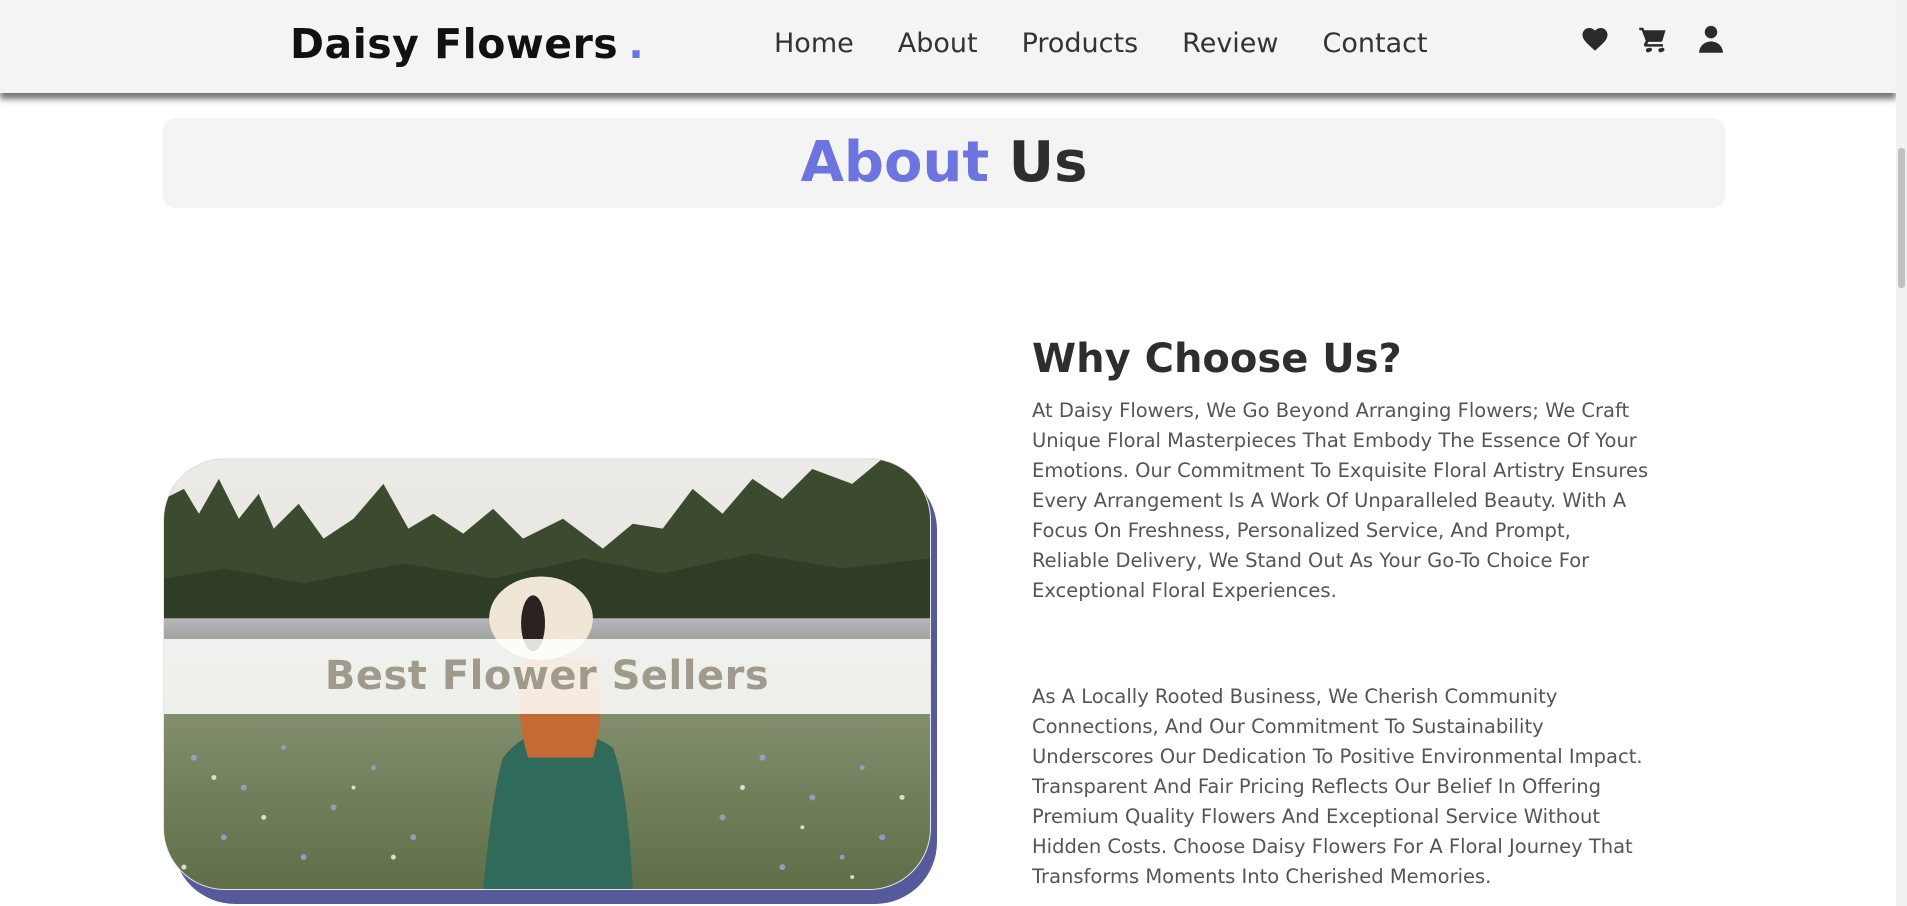 This screenshot has width=1907, height=906. I want to click on section-title-rest: Us, so click(1048, 162).